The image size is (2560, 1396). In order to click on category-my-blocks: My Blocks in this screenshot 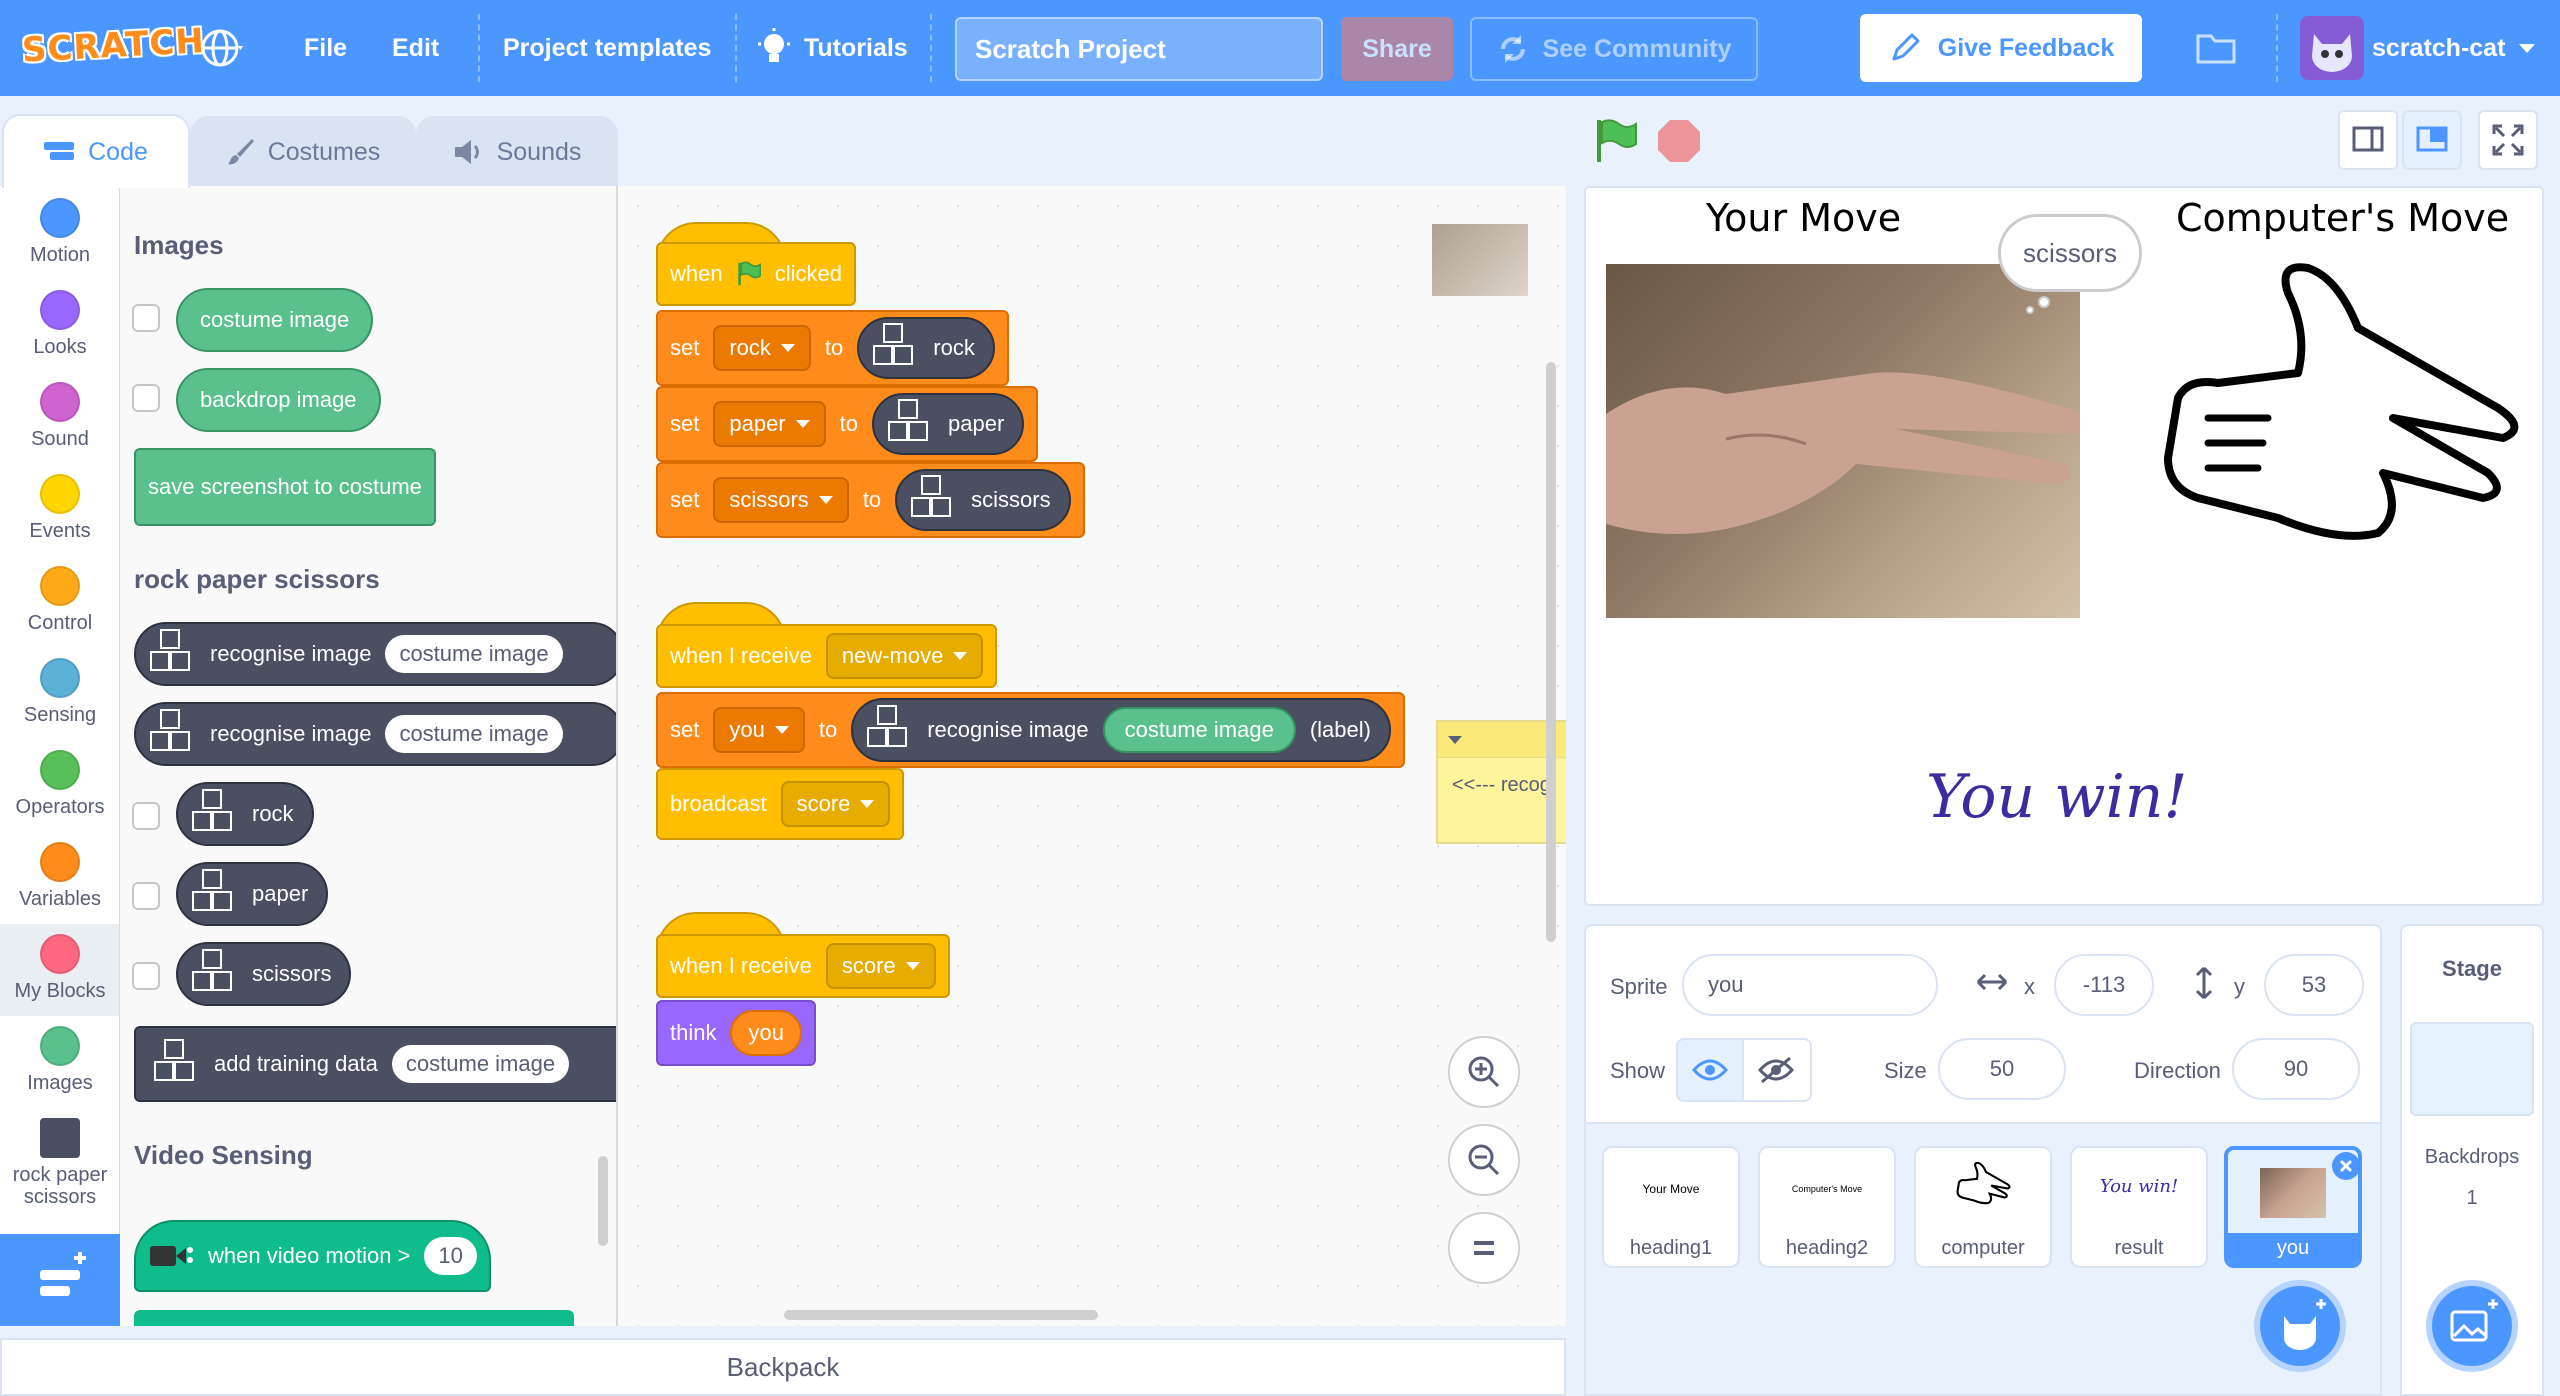, I will do `click(59, 970)`.